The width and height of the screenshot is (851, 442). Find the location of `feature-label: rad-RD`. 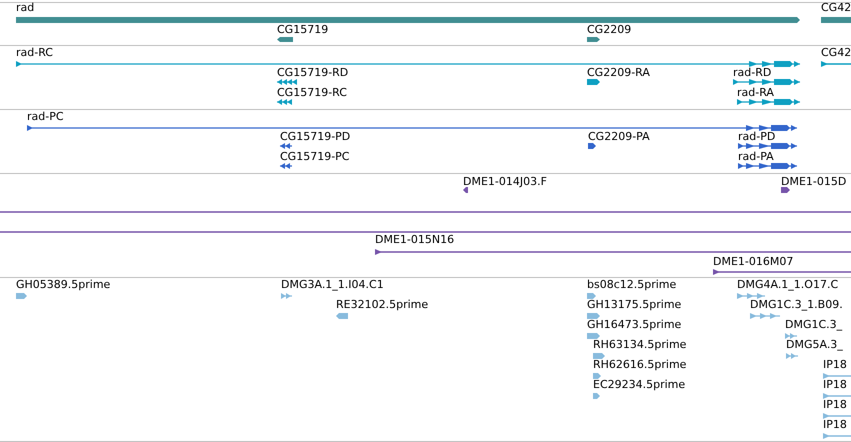

feature-label: rad-RD is located at coordinates (752, 73).